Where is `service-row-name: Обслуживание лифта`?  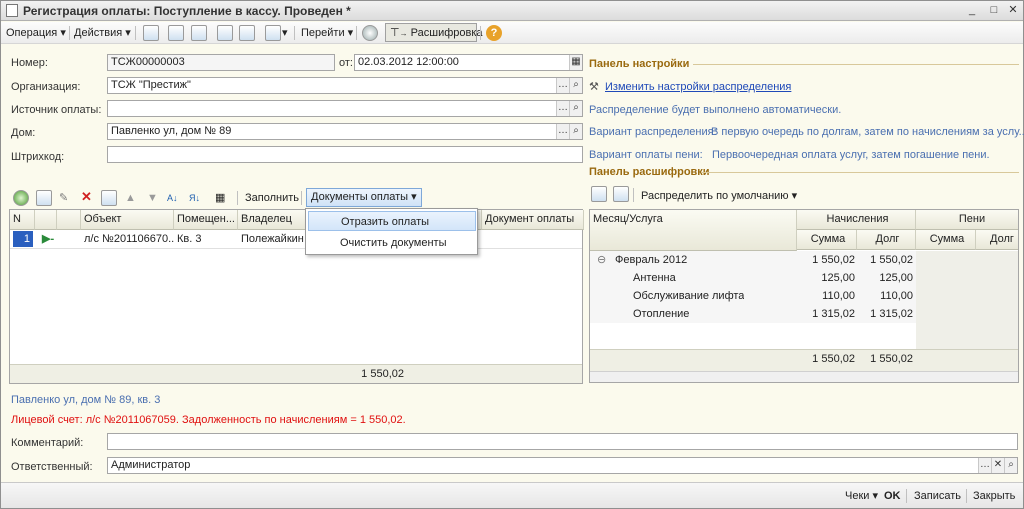 service-row-name: Обслуживание лифта is located at coordinates (689, 296).